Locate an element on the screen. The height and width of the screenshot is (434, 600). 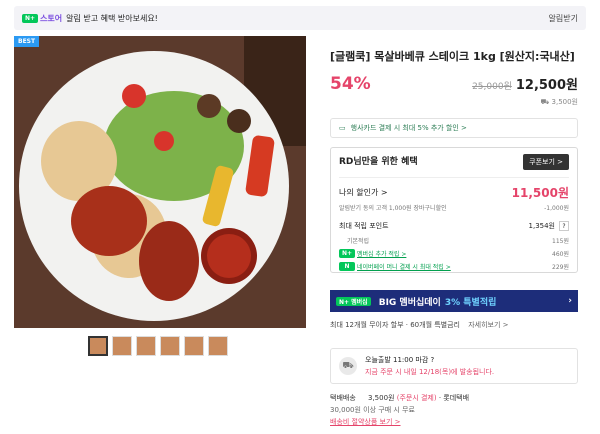
installment-text: 최대 12개월 무이자 할부 · 60개월 특별금리 is located at coordinates (395, 325).